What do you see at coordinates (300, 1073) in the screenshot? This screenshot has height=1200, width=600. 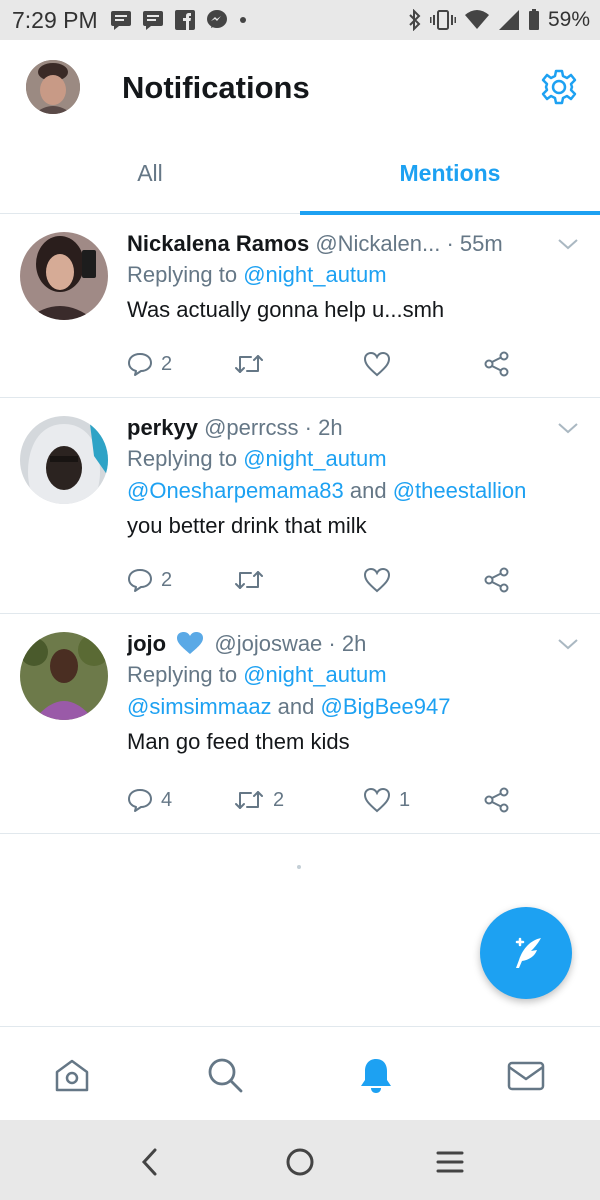 I see `bottom-navigation` at bounding box center [300, 1073].